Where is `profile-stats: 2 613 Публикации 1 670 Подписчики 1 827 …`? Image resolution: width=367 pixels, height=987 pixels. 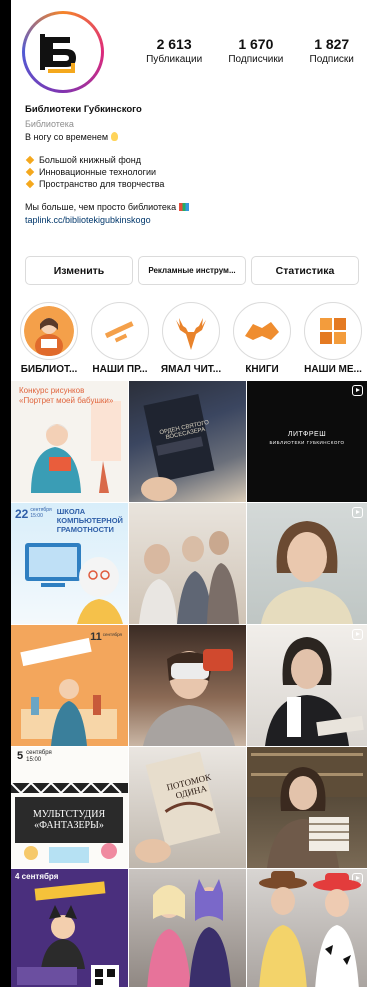 profile-stats: 2 613 Публикации 1 670 Подписчики 1 827 … is located at coordinates (250, 50).